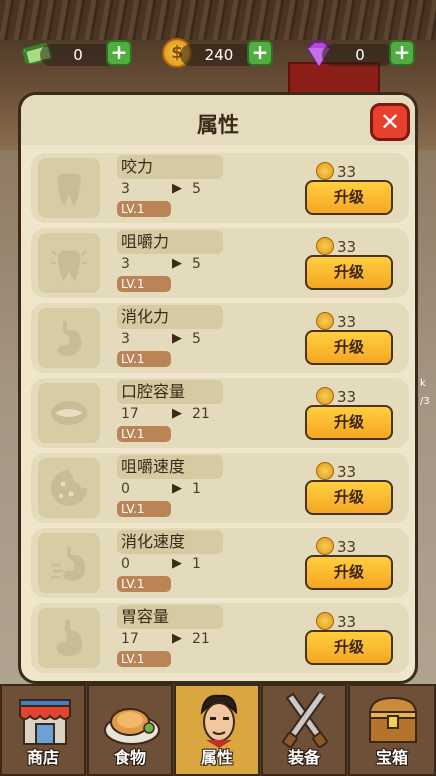 Image resolution: width=436 pixels, height=776 pixels. Describe the element at coordinates (425, 401) in the screenshot. I see `background-side-text: /3` at that location.